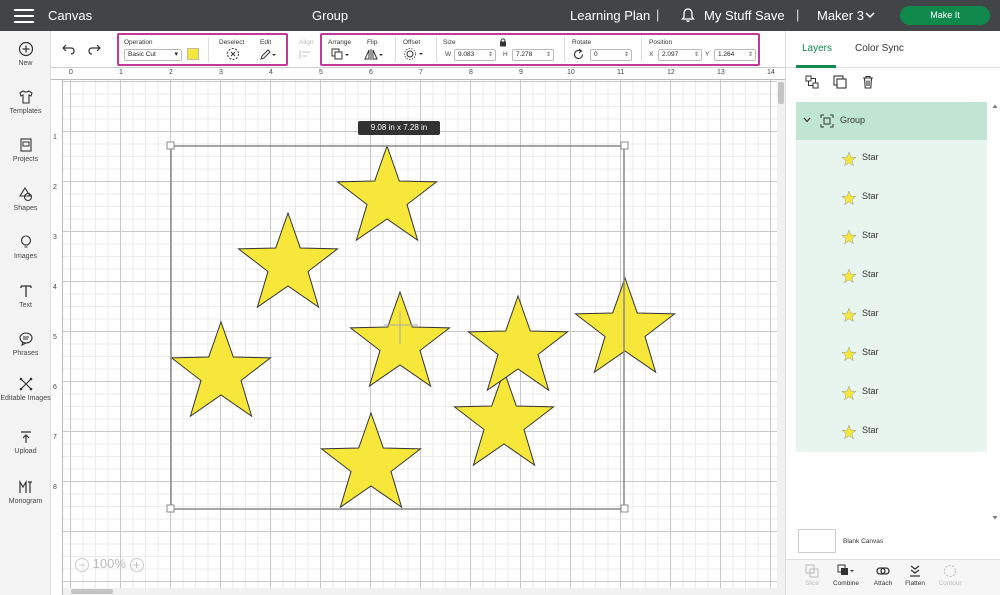 The width and height of the screenshot is (1000, 595). Describe the element at coordinates (170, 508) in the screenshot. I see `resize-handle-bottom-left` at that location.